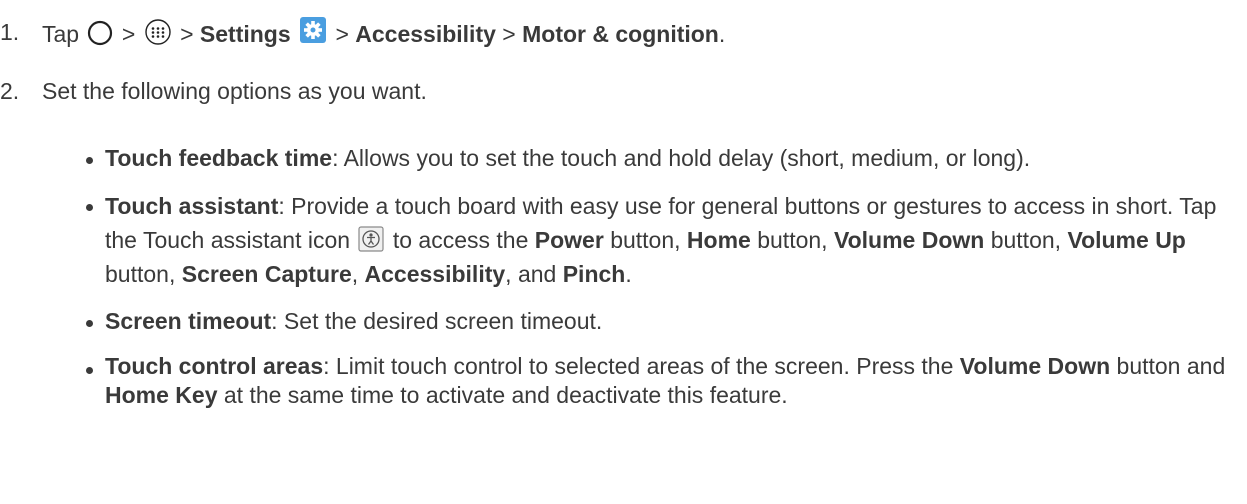 The width and height of the screenshot is (1247, 504). Describe the element at coordinates (371, 239) in the screenshot. I see `touch-assistant-icon` at that location.